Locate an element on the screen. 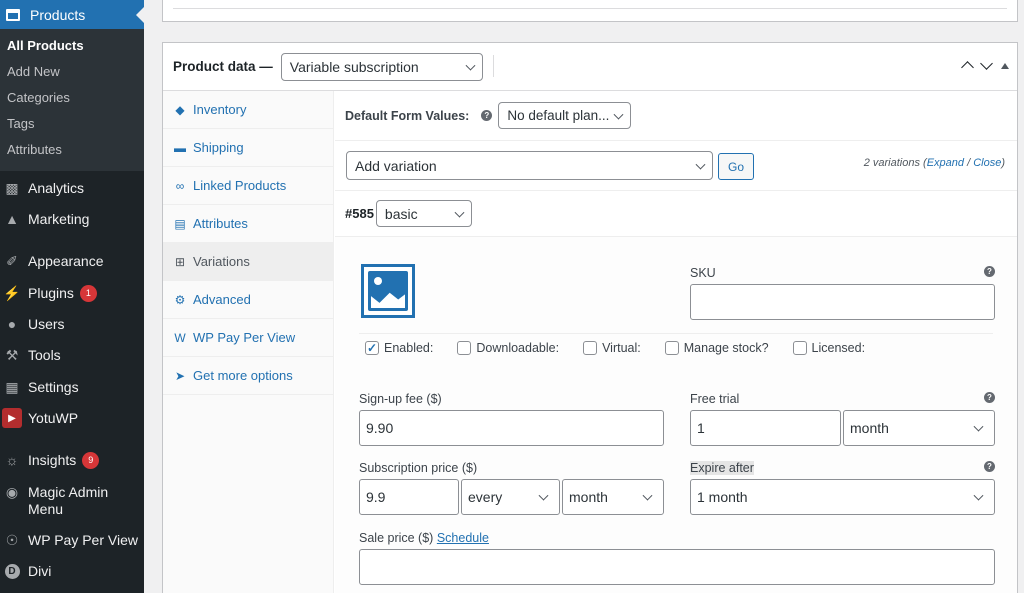  image-placeholder-icon is located at coordinates (388, 291).